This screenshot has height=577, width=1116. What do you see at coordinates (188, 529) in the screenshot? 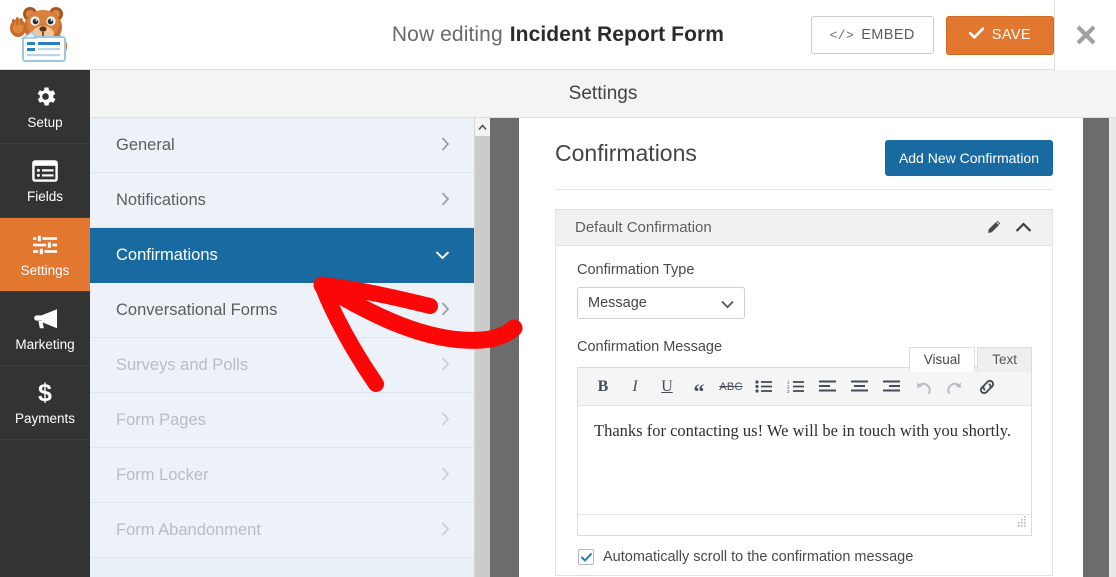
I see `nav-item-form-abandonment-label: Form Abandonment` at bounding box center [188, 529].